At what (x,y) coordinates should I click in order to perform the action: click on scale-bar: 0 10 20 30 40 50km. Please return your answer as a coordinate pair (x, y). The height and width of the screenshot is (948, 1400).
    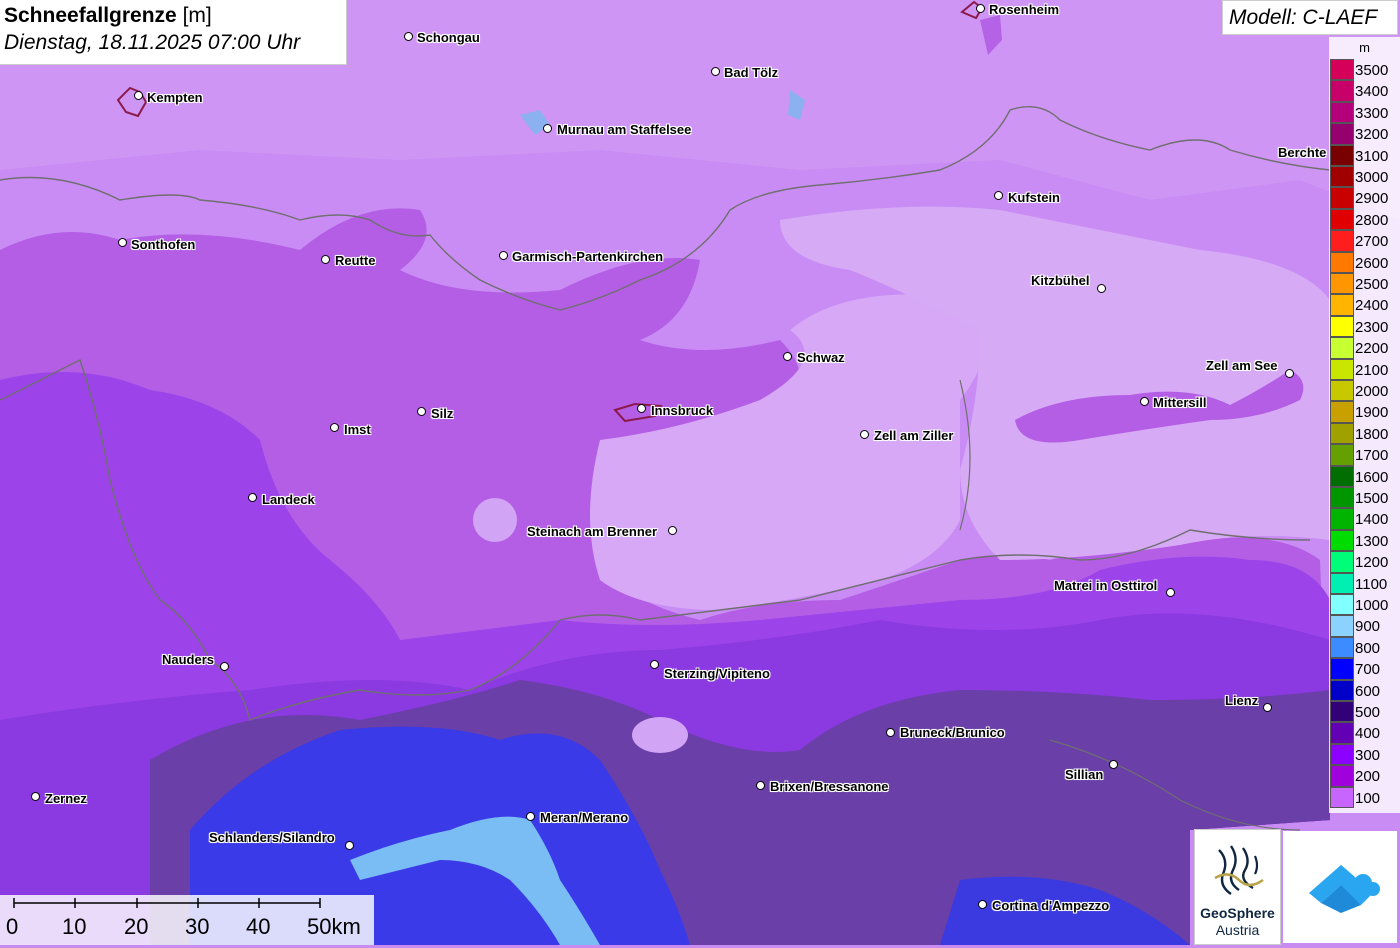
    Looking at the image, I should click on (187, 920).